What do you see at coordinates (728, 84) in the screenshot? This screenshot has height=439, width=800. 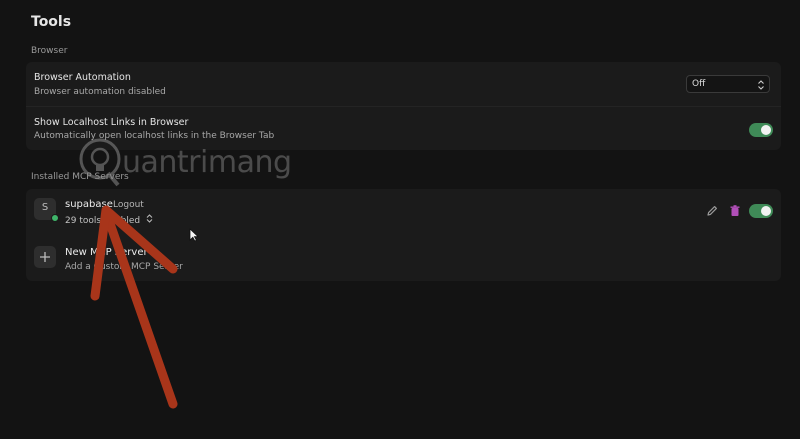 I see `browser-automation-select: Off` at bounding box center [728, 84].